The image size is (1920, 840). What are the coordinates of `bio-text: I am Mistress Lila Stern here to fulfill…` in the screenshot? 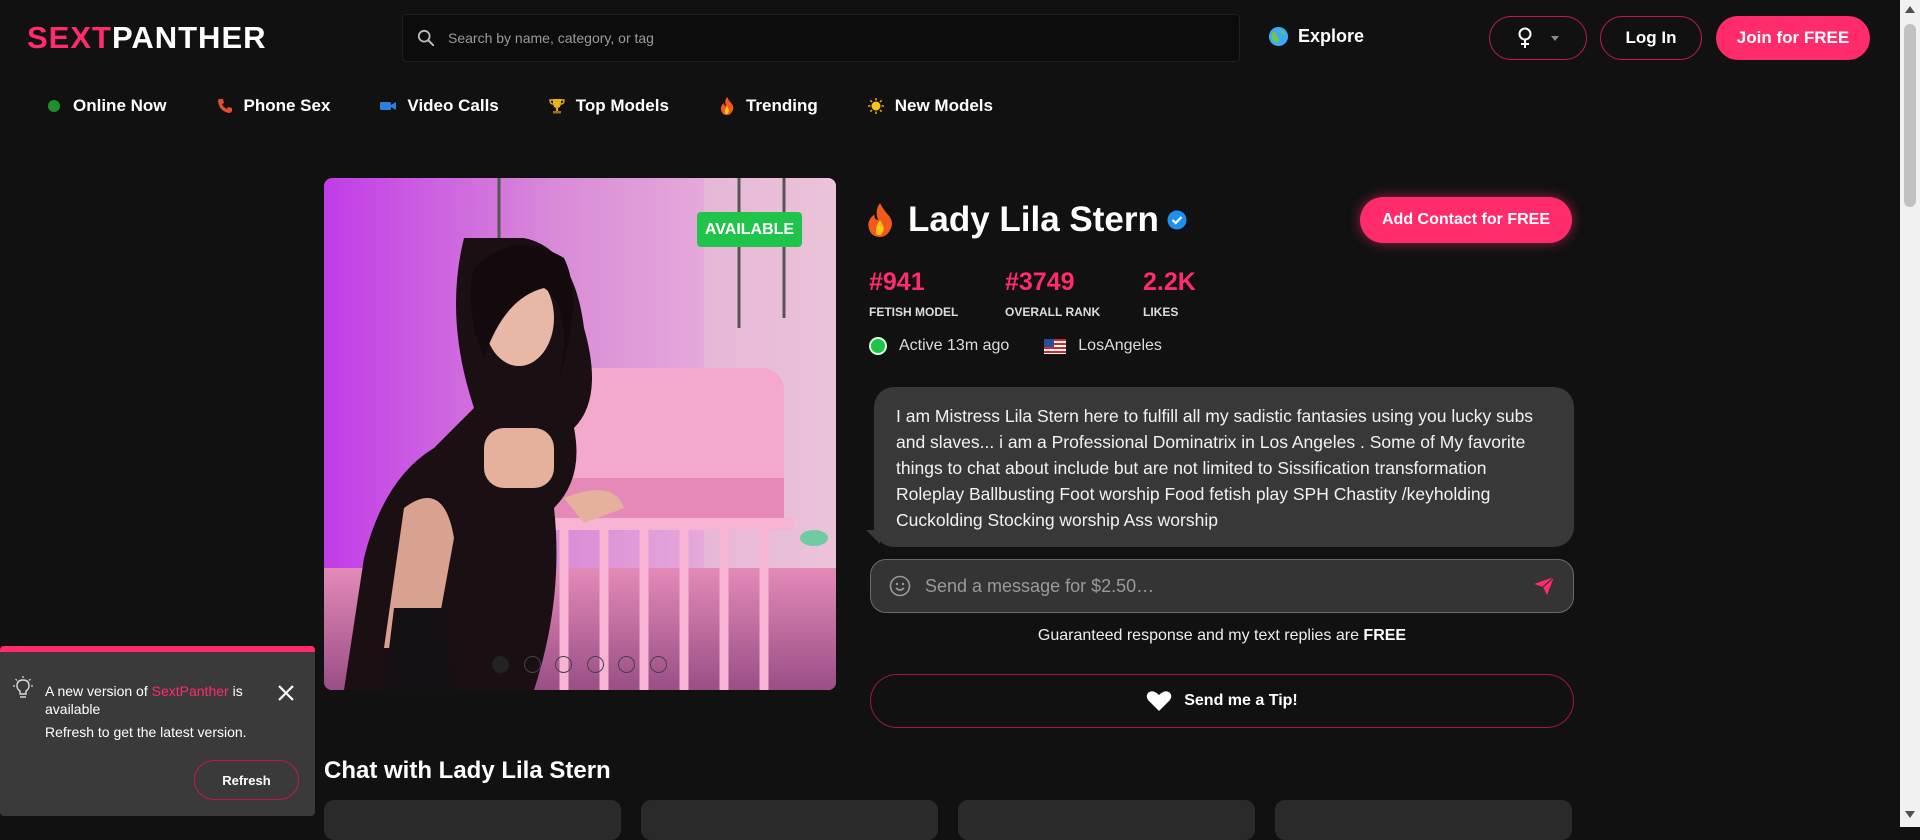 It's located at (1215, 468).